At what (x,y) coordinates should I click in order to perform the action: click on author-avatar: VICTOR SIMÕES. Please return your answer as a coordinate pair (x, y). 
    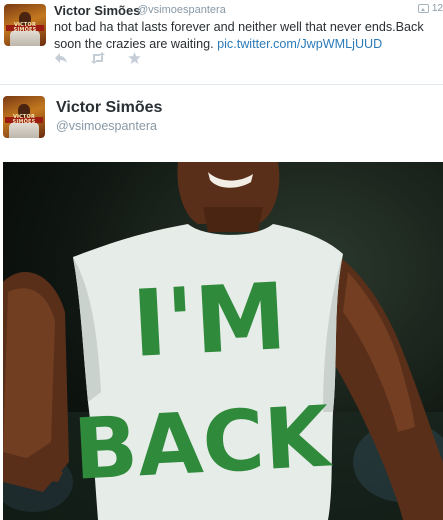
    Looking at the image, I should click on (25, 25).